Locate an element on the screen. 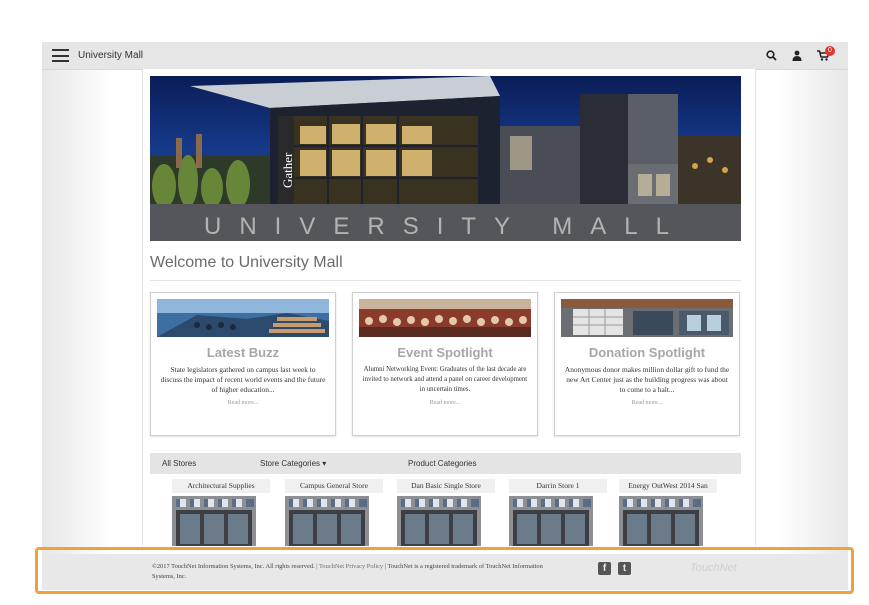 This screenshot has width=869, height=605. cart-icon: 0 is located at coordinates (824, 55).